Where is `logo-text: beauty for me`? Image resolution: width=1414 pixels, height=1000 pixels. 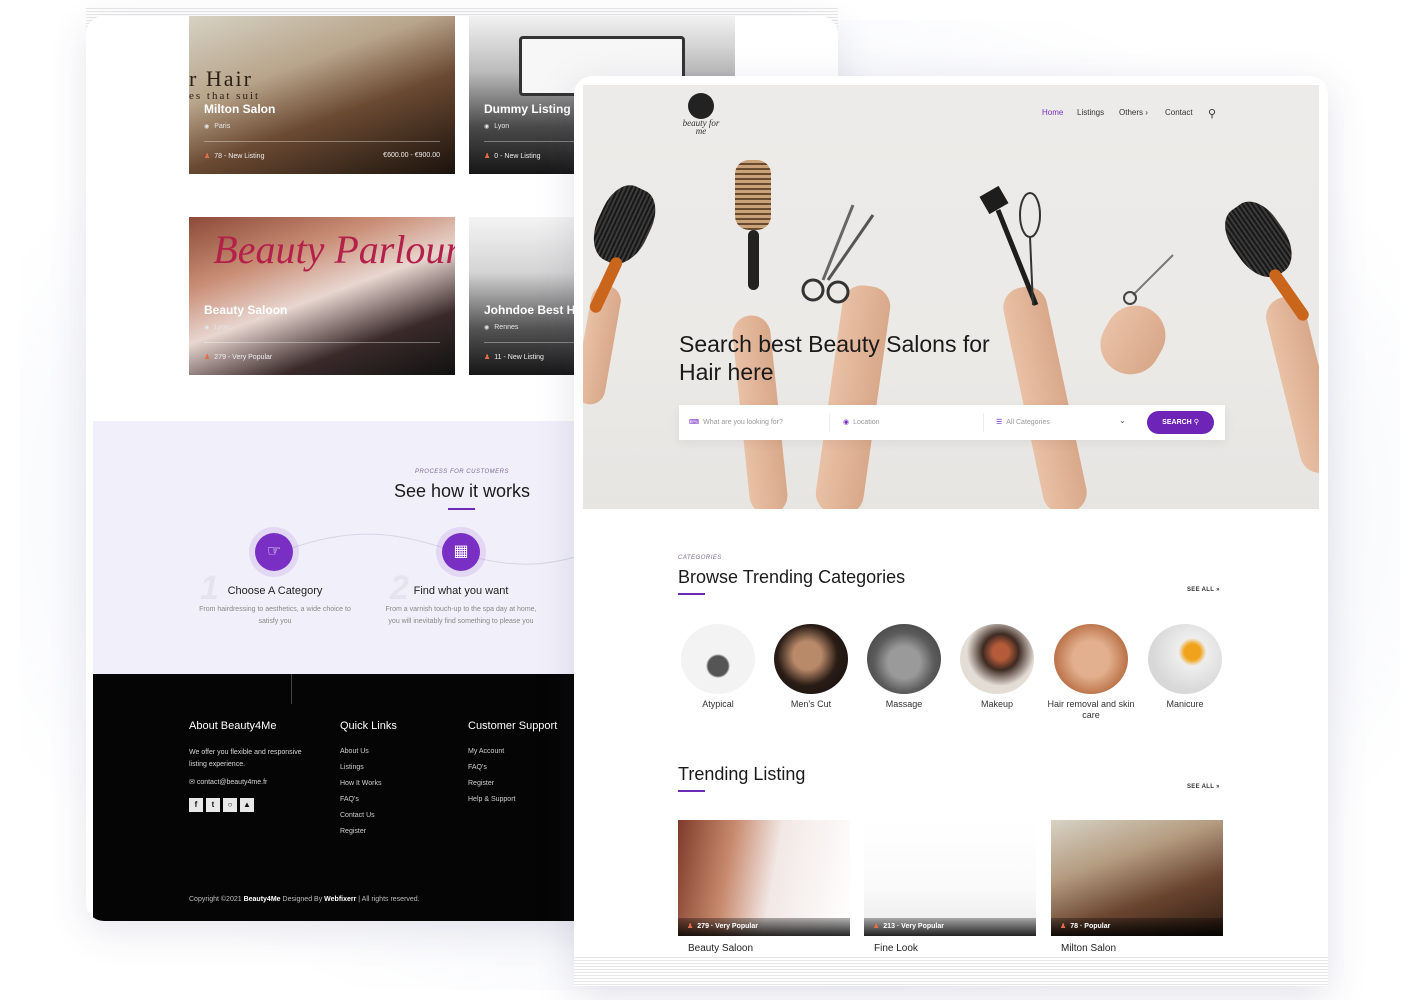
logo-text: beauty for me is located at coordinates (701, 127).